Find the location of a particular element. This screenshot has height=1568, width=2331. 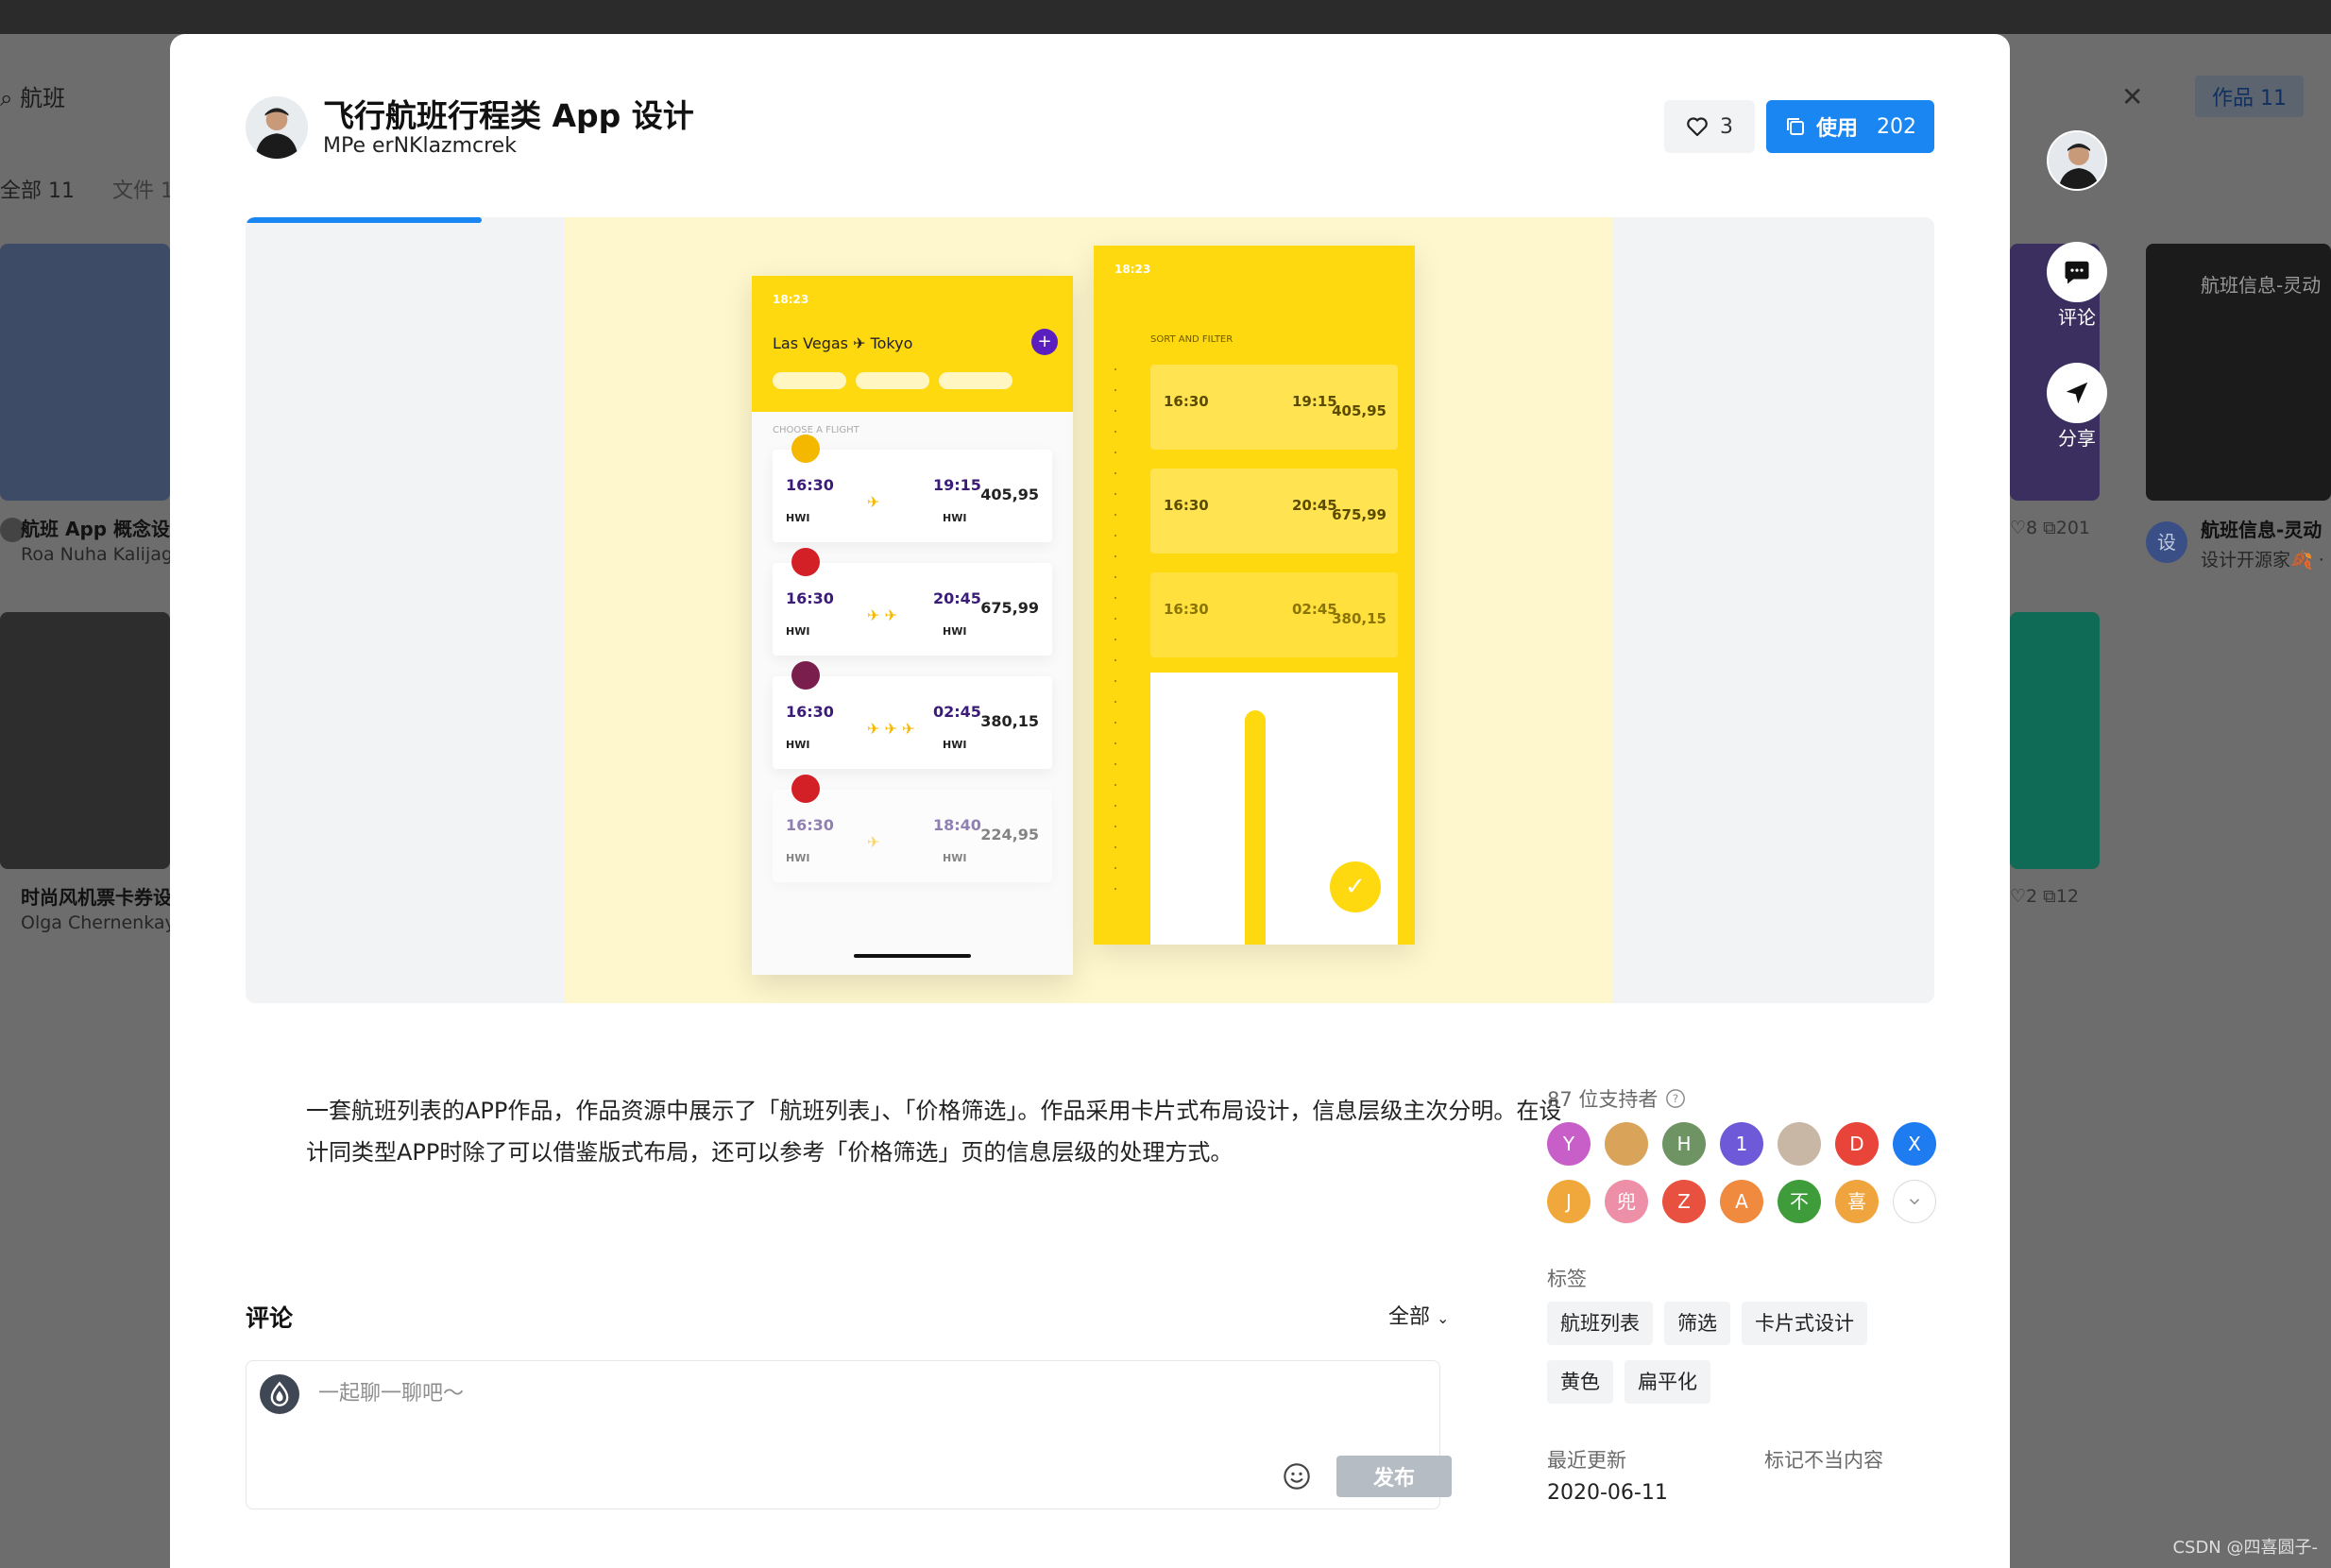

background-card-stats: ♡8 ⧉201 is located at coordinates (2050, 528).